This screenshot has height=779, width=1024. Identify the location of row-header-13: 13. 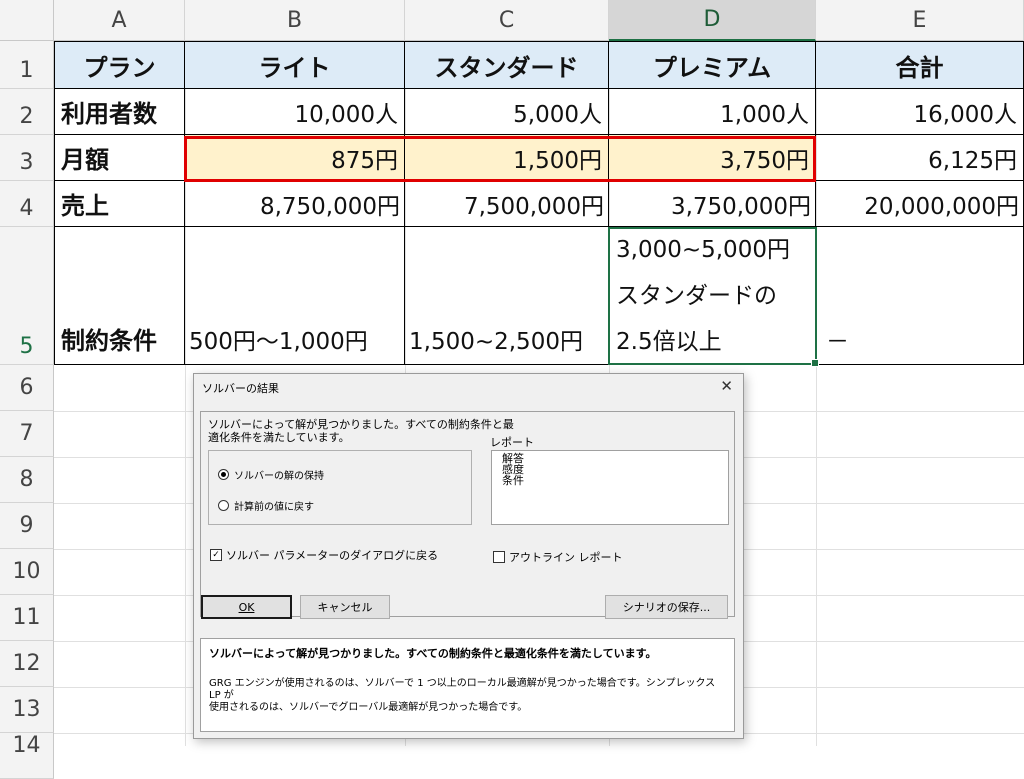
(27, 710).